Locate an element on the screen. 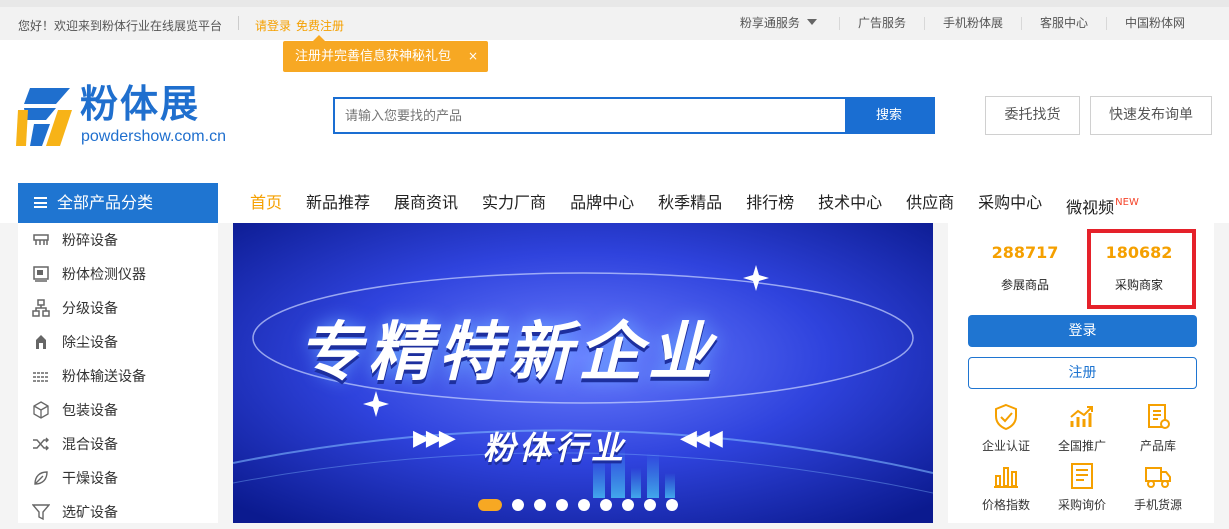  service-mobile-supply: 手机货源 is located at coordinates (1158, 487).